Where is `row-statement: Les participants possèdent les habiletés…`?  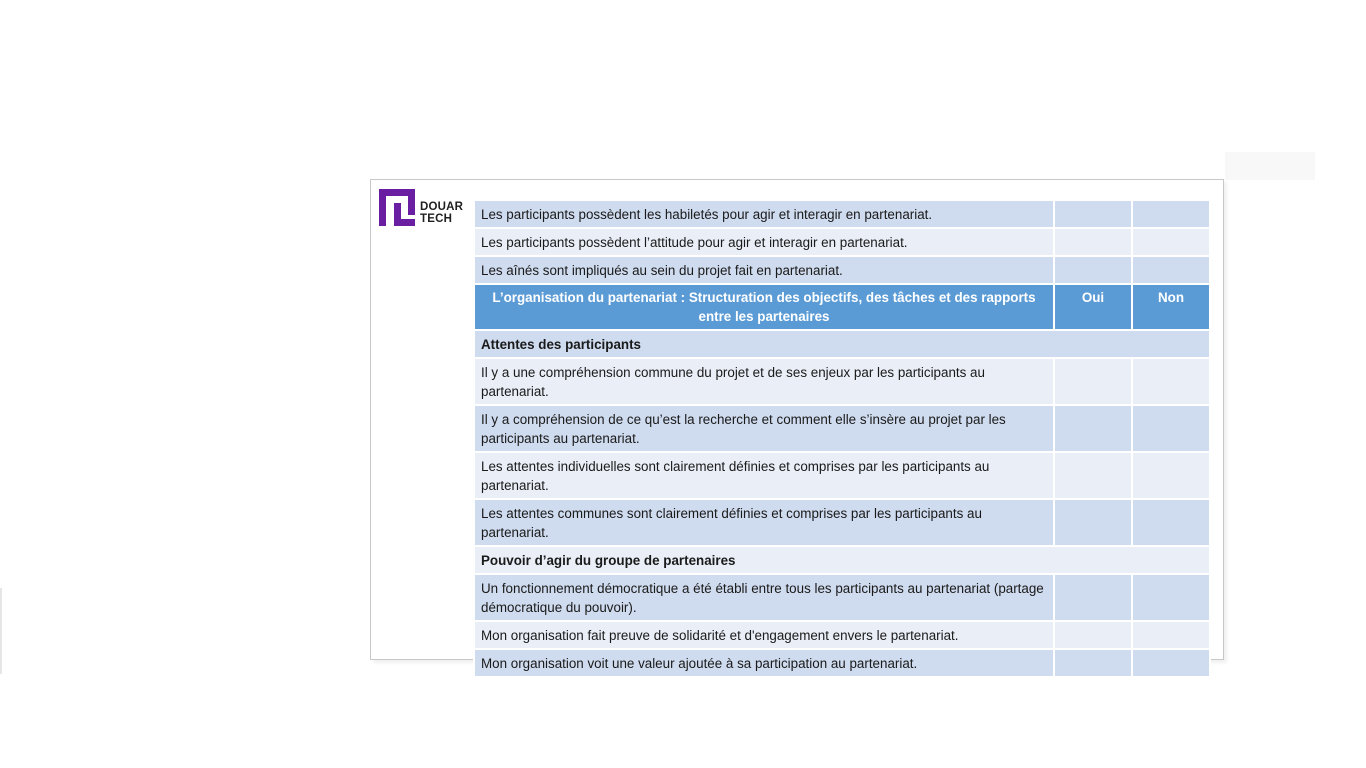 row-statement: Les participants possèdent les habiletés… is located at coordinates (764, 214).